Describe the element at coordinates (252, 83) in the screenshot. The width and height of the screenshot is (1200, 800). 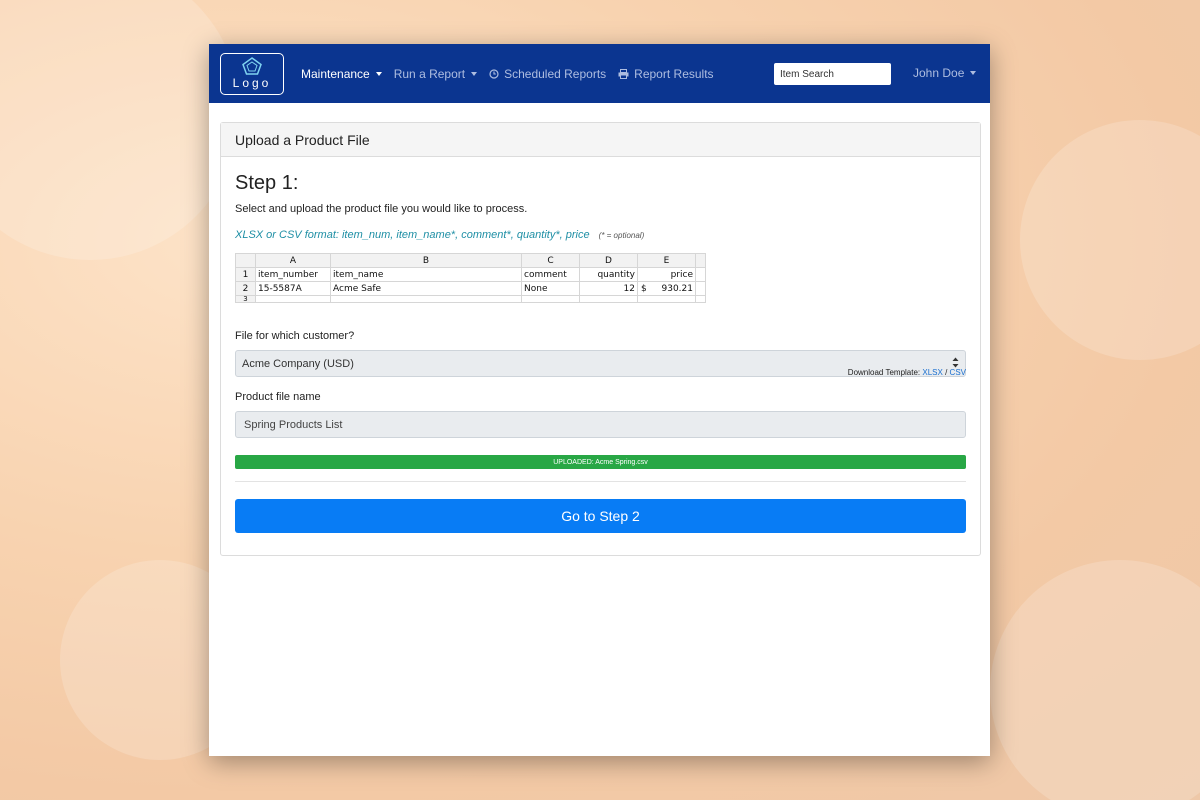
I see `logo-text: Logo` at that location.